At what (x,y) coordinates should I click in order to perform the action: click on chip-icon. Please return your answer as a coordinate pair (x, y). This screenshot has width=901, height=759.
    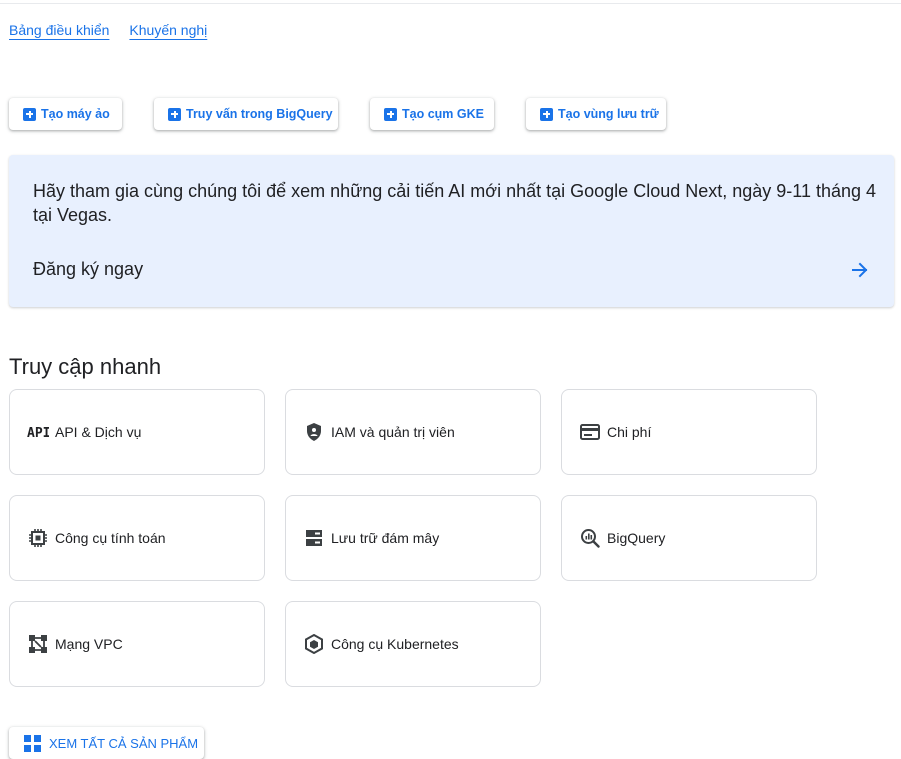
    Looking at the image, I should click on (38, 538).